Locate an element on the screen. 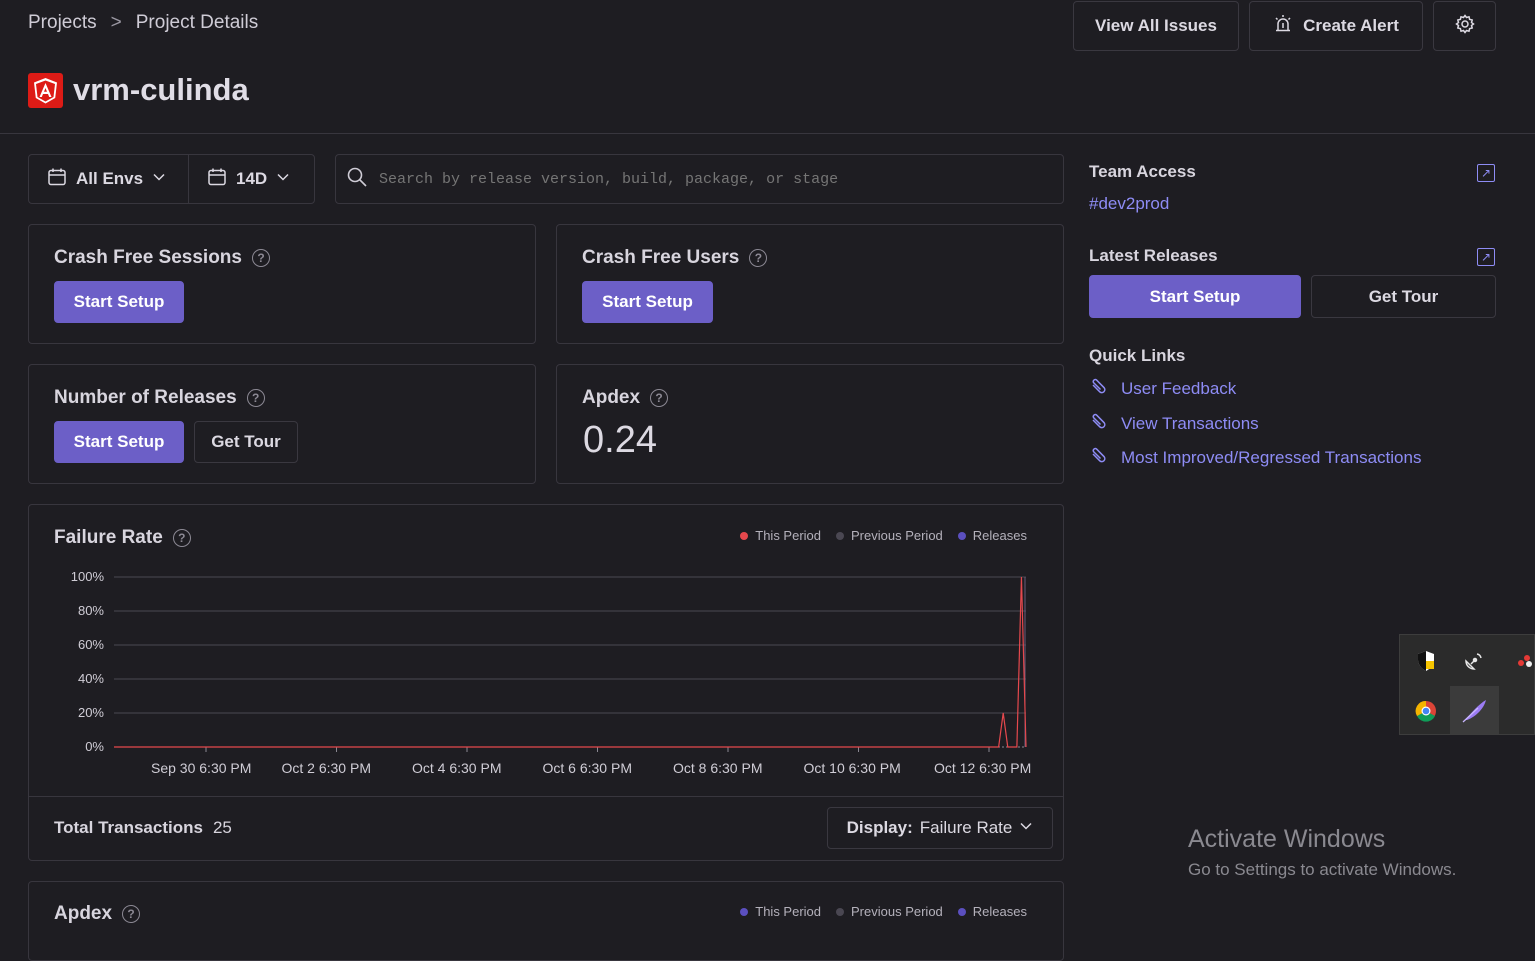 Image resolution: width=1535 pixels, height=961 pixels. activate-windows-title: Activate Windows is located at coordinates (1287, 839).